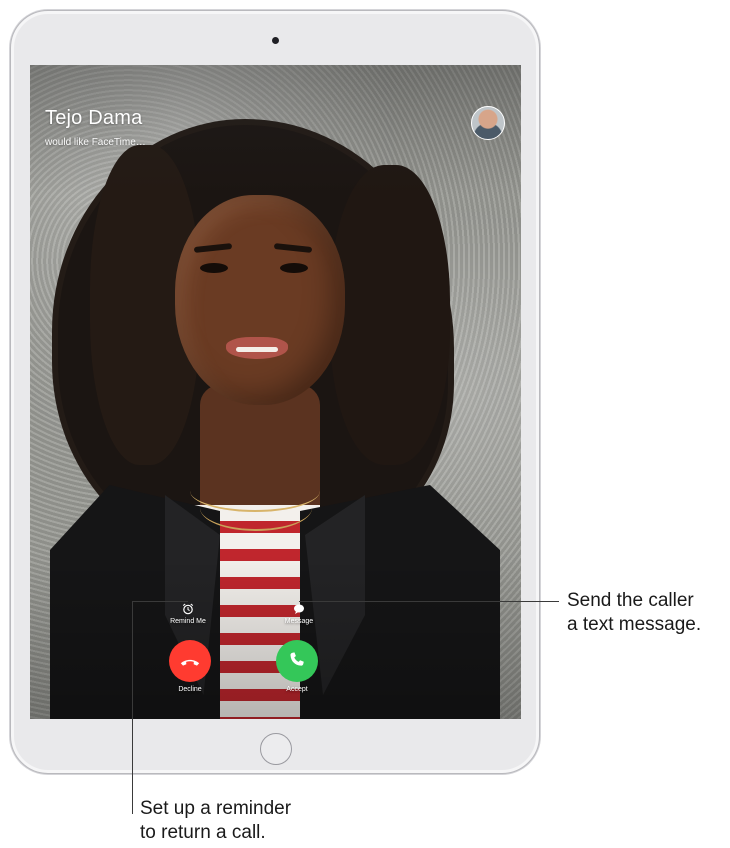  I want to click on decline-label: Decline, so click(190, 689).